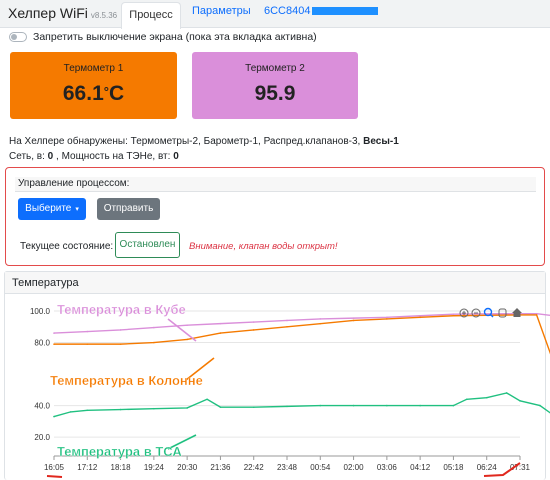  Describe the element at coordinates (453, 467) in the screenshot. I see `x-tick-label: 05:18` at that location.